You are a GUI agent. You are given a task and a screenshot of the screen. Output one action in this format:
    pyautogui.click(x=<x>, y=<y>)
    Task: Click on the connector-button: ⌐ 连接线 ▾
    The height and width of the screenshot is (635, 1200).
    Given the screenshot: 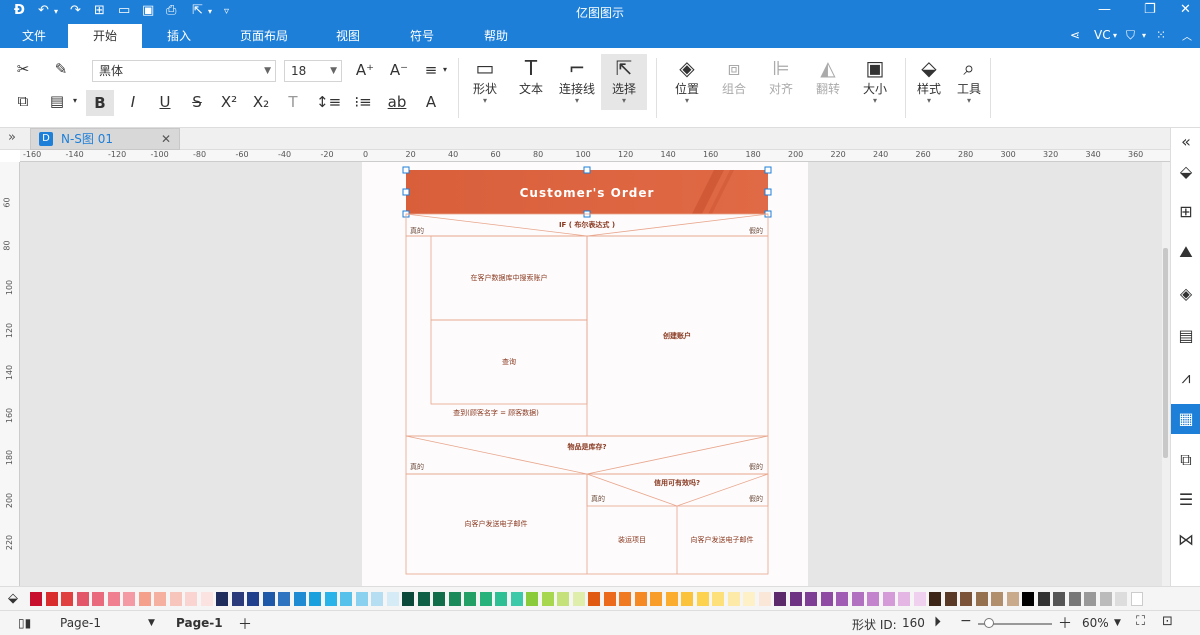 What is the action you would take?
    pyautogui.click(x=577, y=82)
    